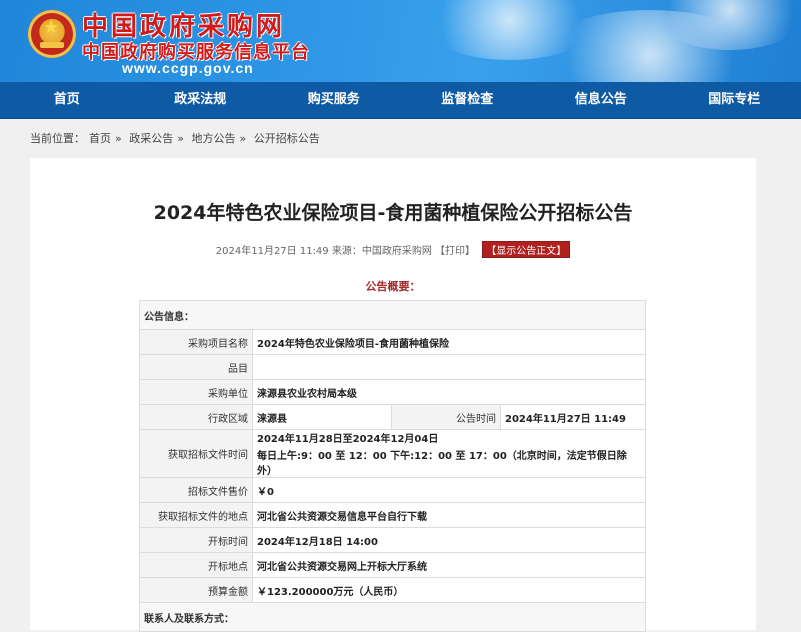 The height and width of the screenshot is (632, 801). Describe the element at coordinates (573, 417) in the screenshot. I see `value-announce-time: 2024年11月27日 11:49` at that location.